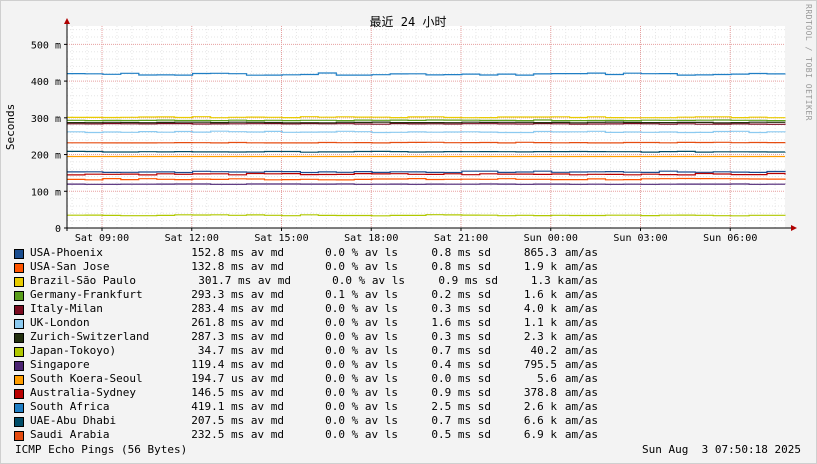 This screenshot has height=464, width=817. What do you see at coordinates (640, 238) in the screenshot?
I see `x-tick-label: Sun 03:00` at bounding box center [640, 238].